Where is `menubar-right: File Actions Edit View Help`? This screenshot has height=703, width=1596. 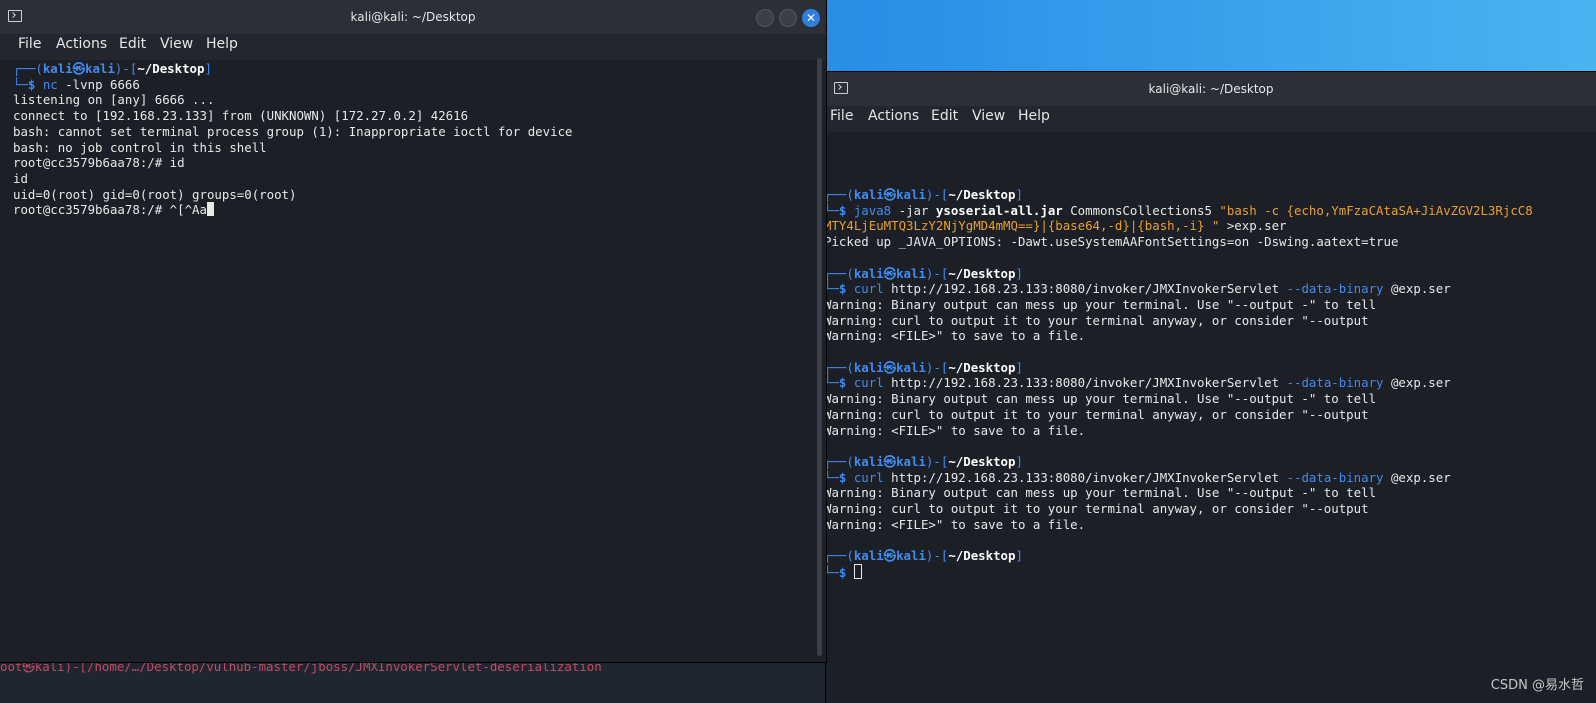 menubar-right: File Actions Edit View Help is located at coordinates (1211, 119).